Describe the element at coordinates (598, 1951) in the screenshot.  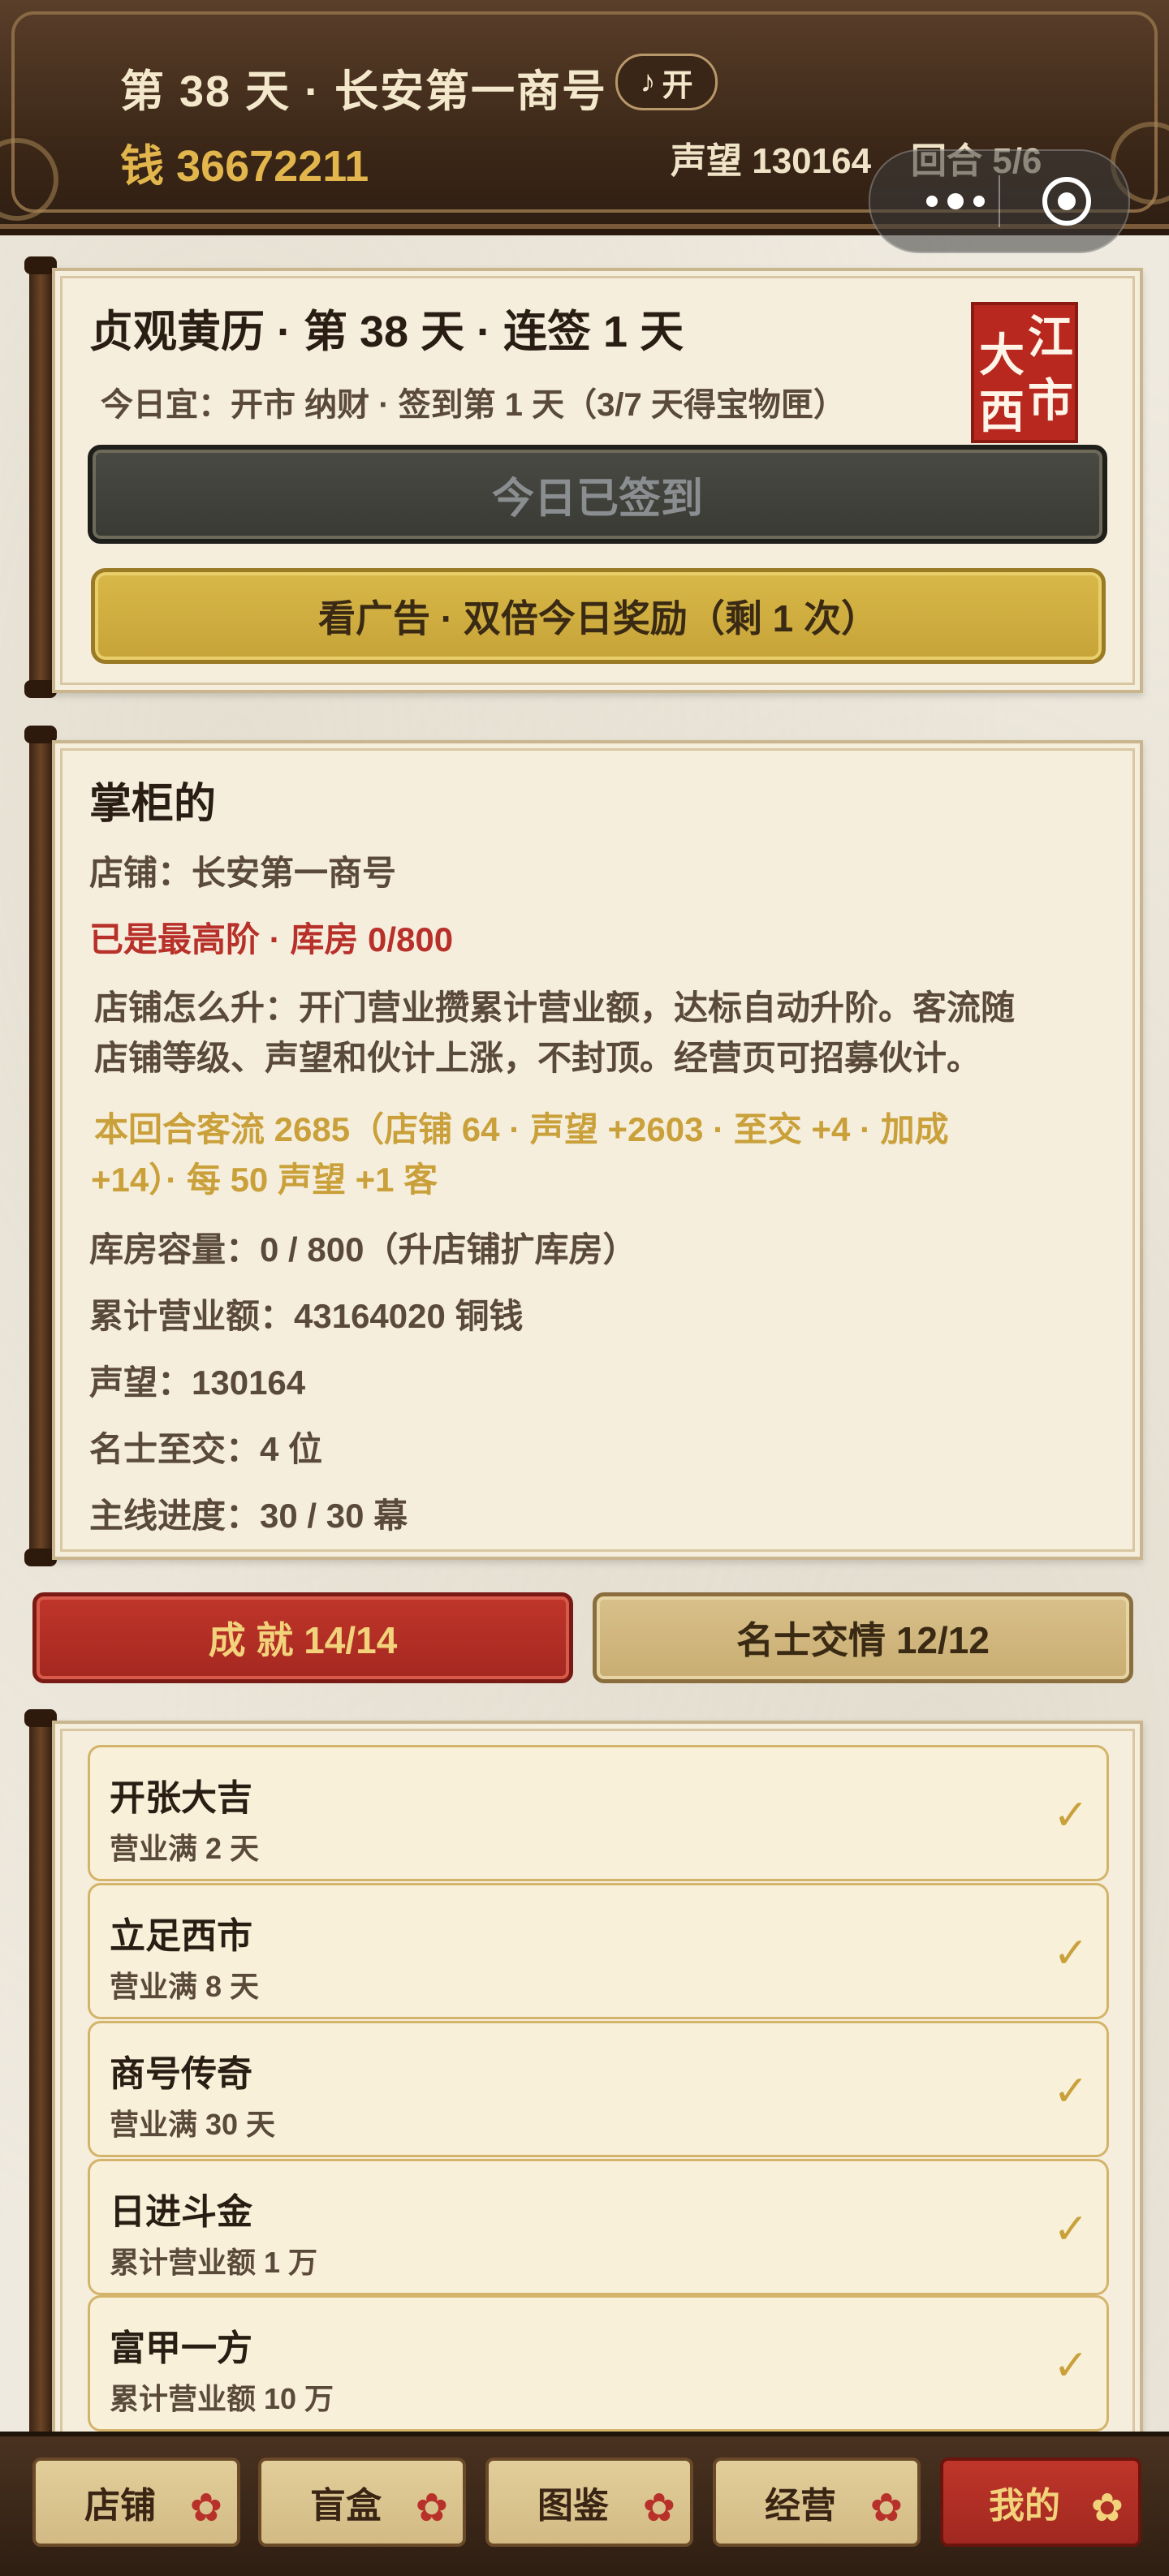
I see `list-item: 立足西市 营业满 8 天 ✓` at that location.